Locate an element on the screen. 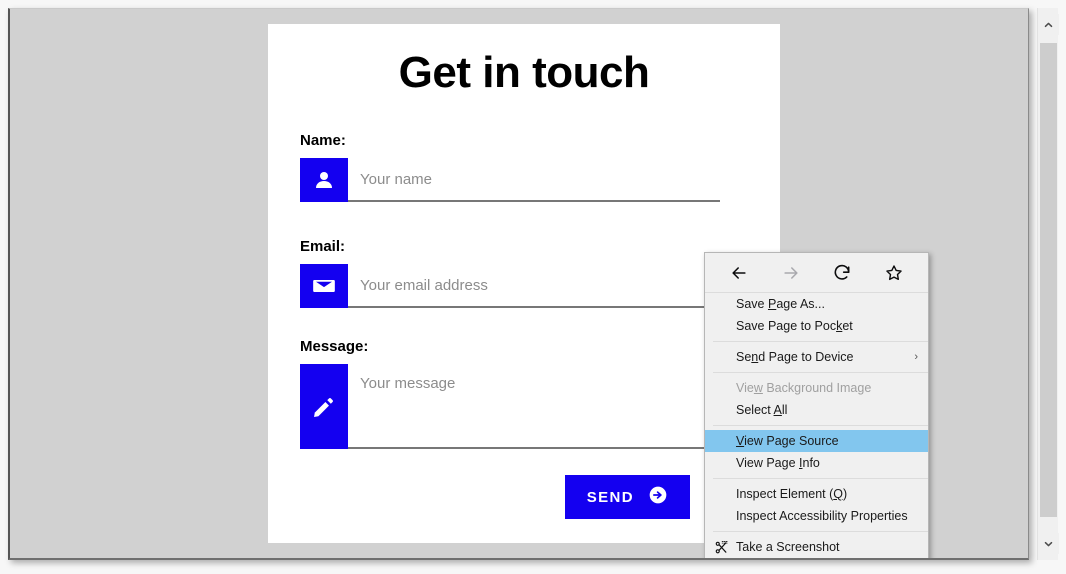 The height and width of the screenshot is (574, 1066). email-input is located at coordinates (550, 286).